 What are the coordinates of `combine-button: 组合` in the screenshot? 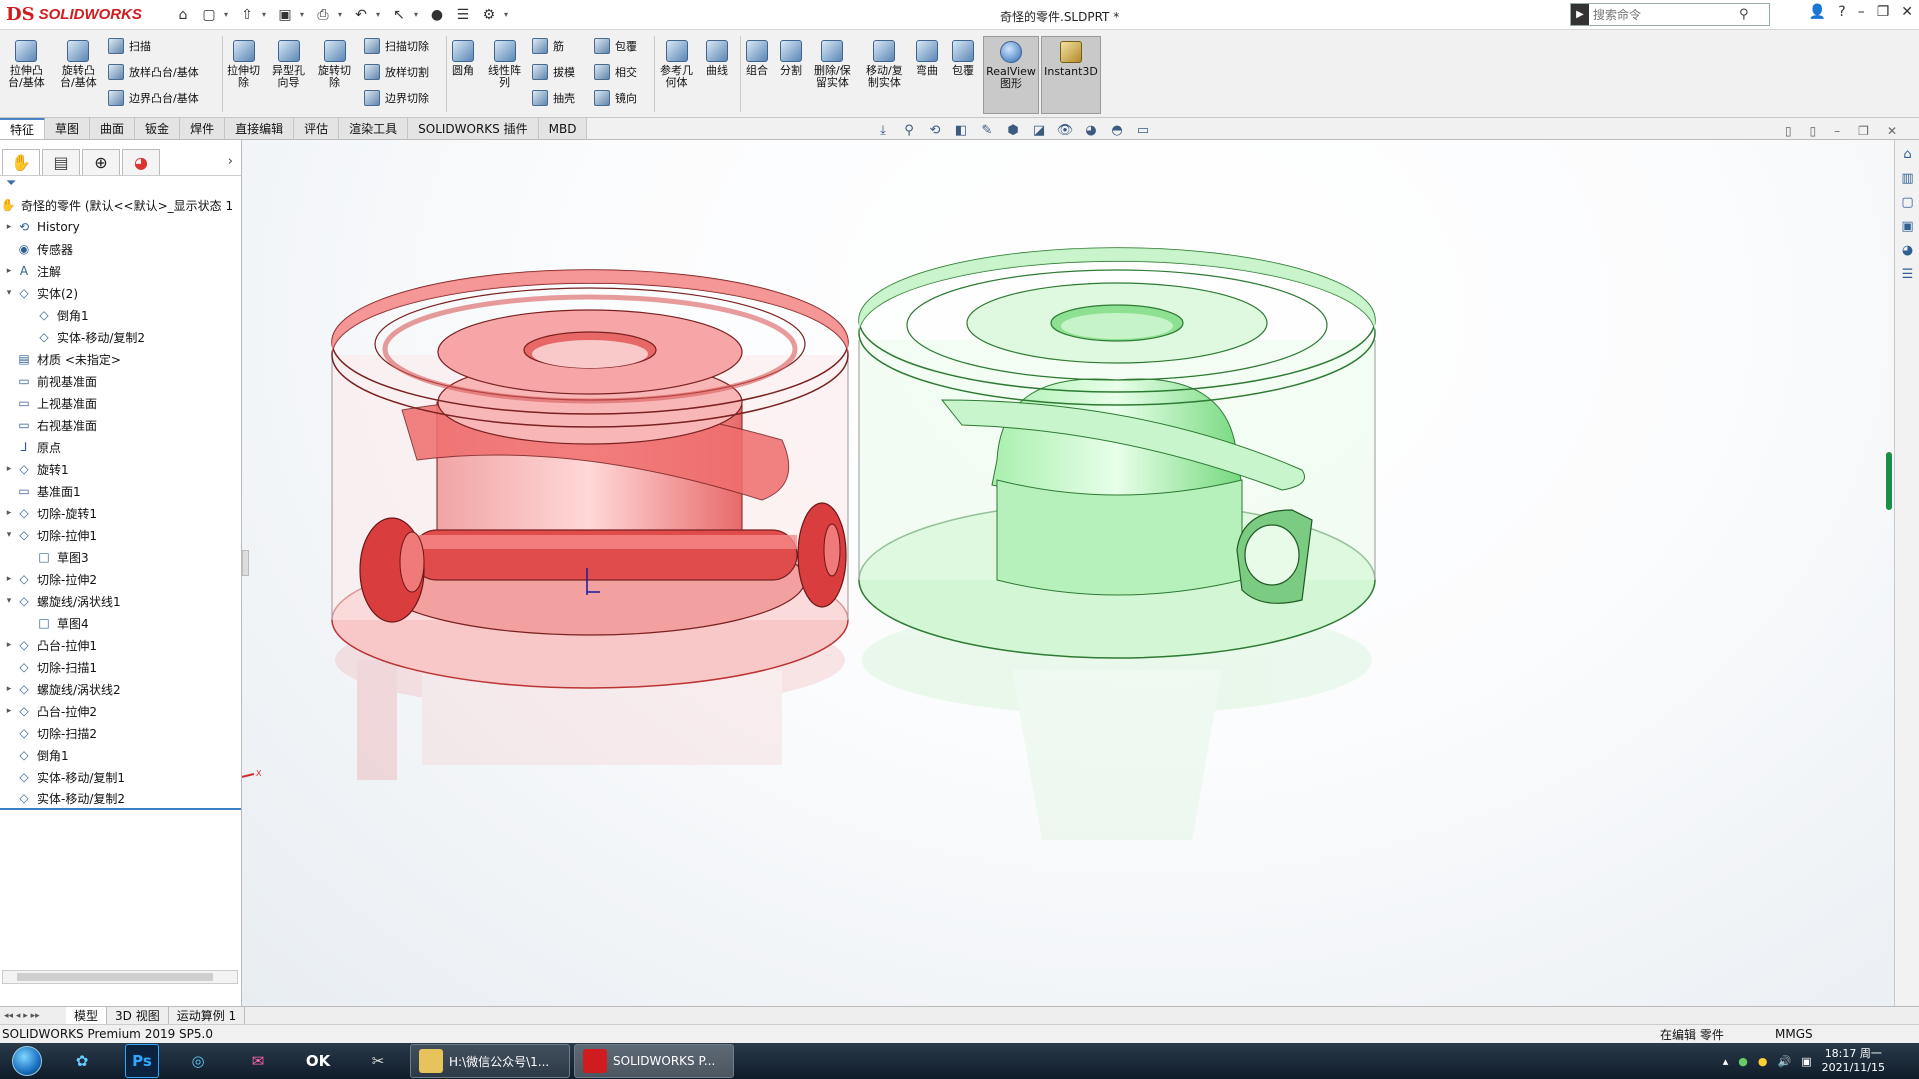 It's located at (757, 58).